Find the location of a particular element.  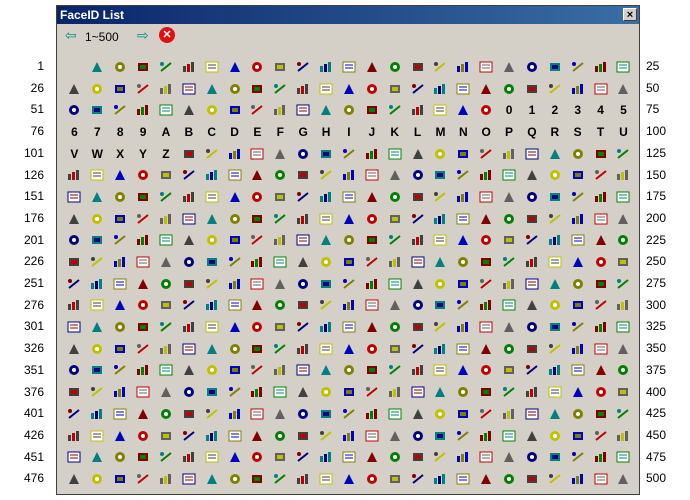

faceid-cell: 1 is located at coordinates (532, 110).